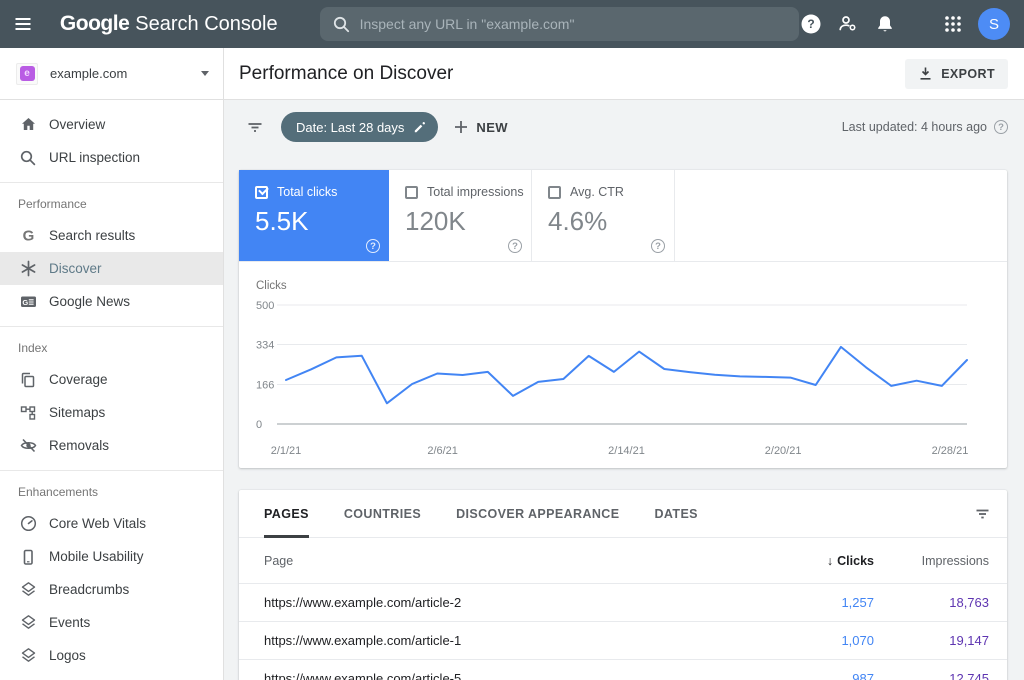  I want to click on speedometer-icon, so click(28, 524).